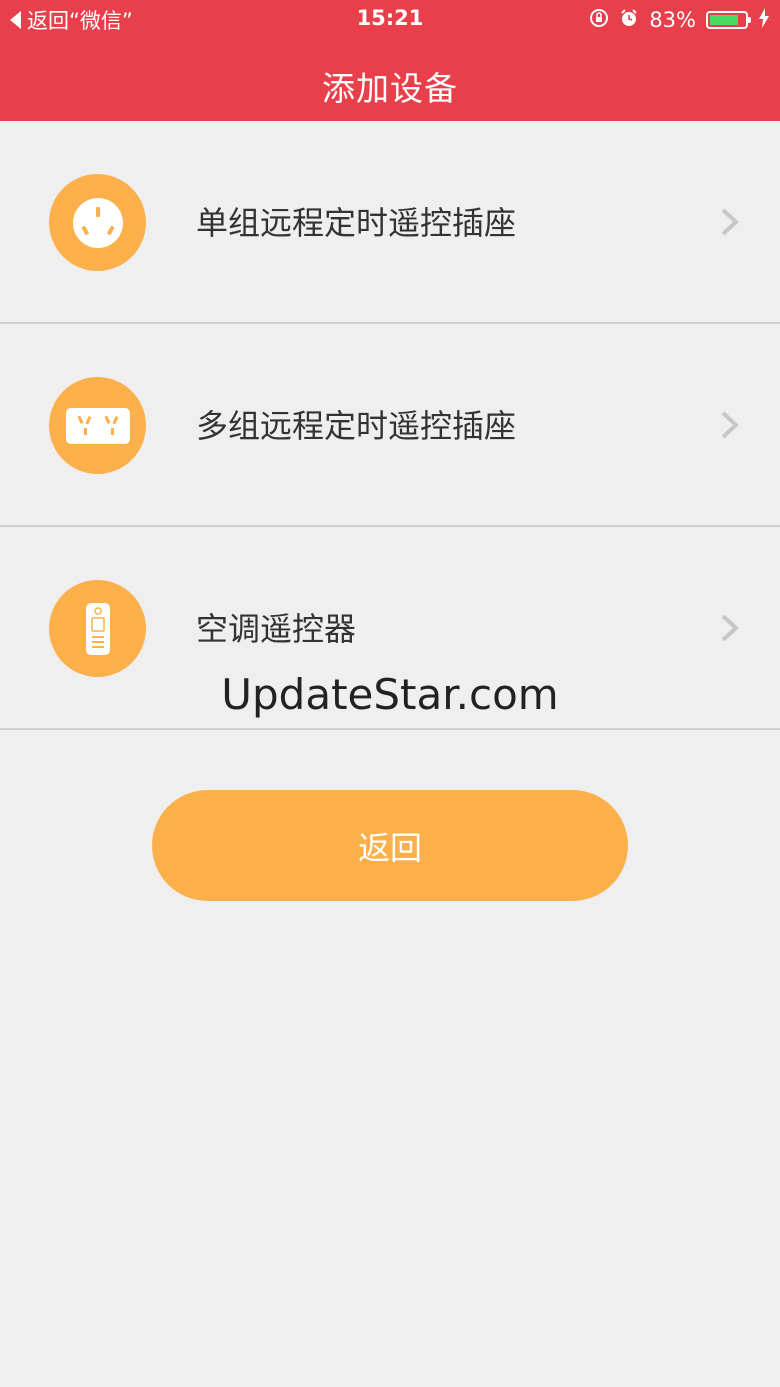 The width and height of the screenshot is (780, 1387). I want to click on single-socket-icon, so click(97, 222).